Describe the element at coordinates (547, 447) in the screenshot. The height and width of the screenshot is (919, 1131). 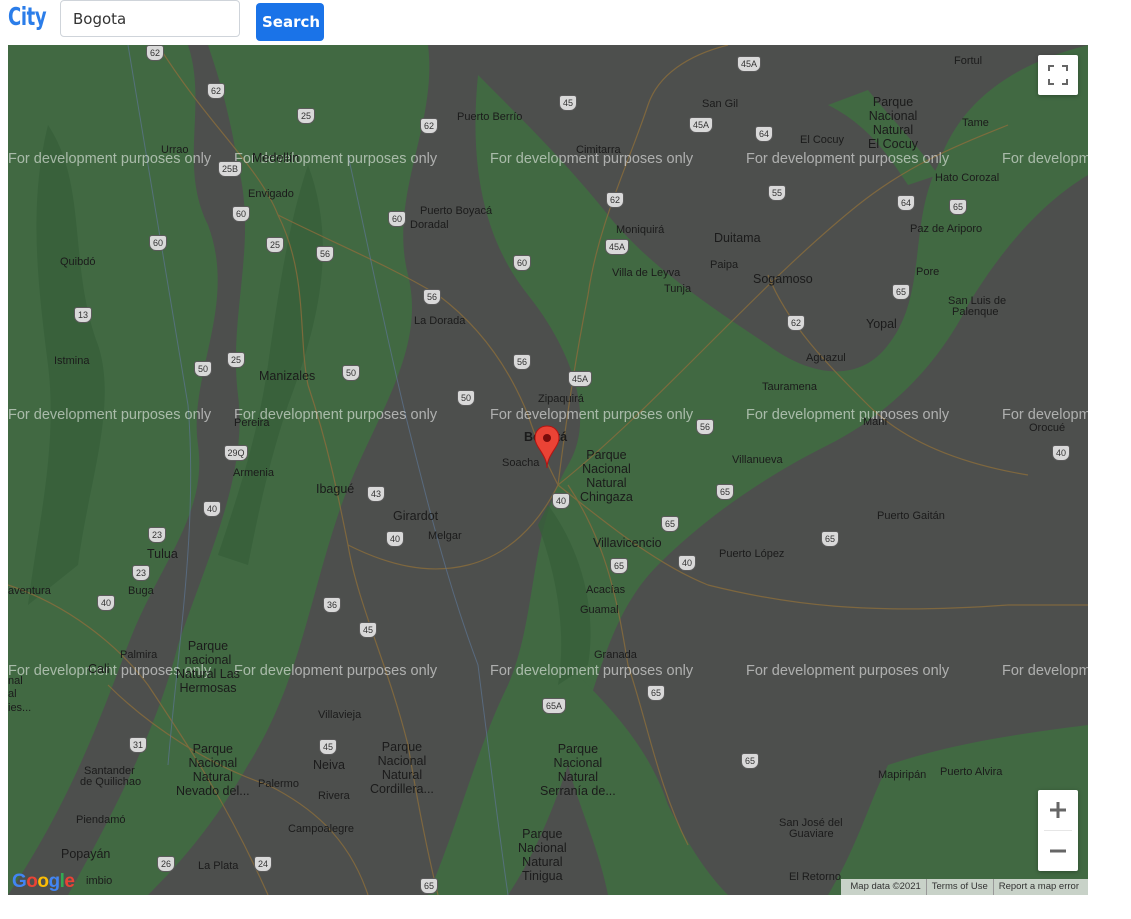
I see `location-marker-icon` at that location.